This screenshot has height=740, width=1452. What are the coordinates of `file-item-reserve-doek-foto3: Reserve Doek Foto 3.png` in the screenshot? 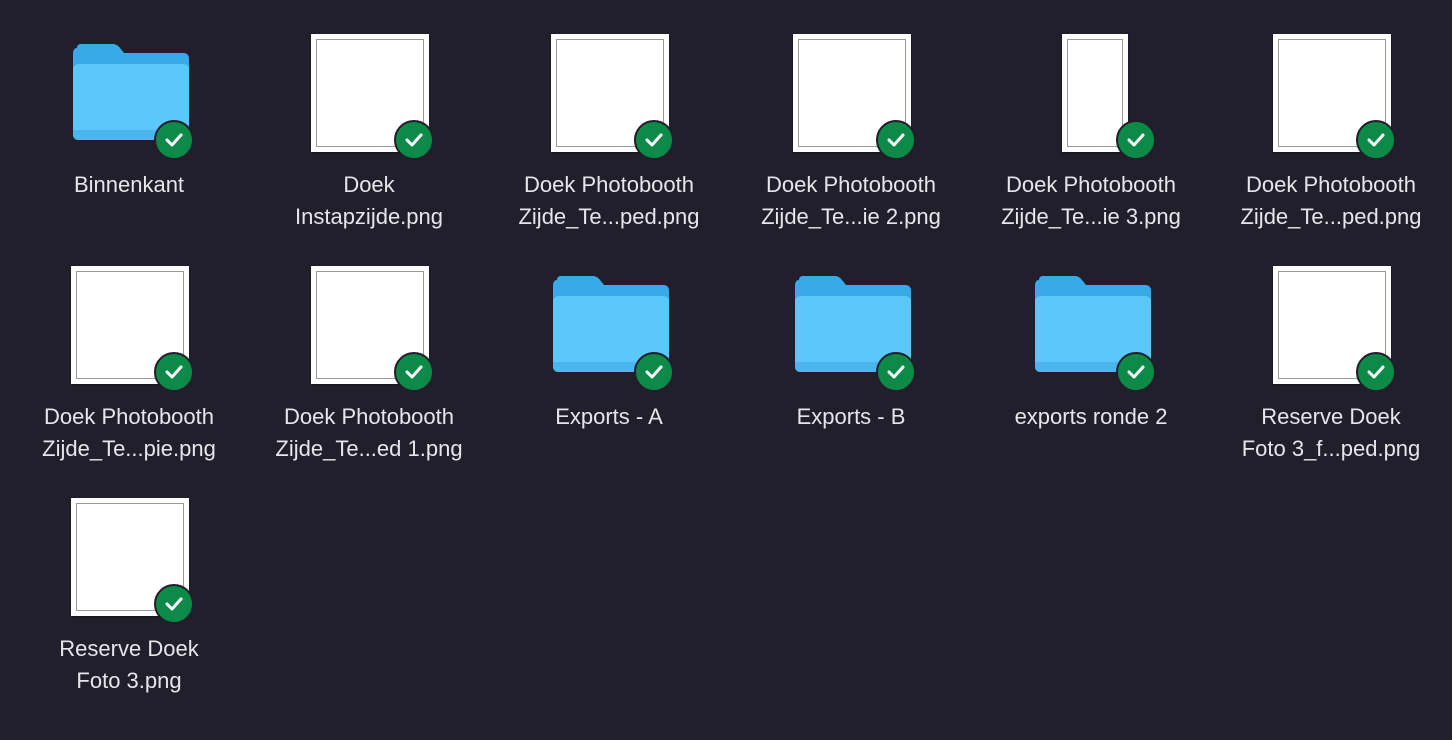 It's located at (129, 606).